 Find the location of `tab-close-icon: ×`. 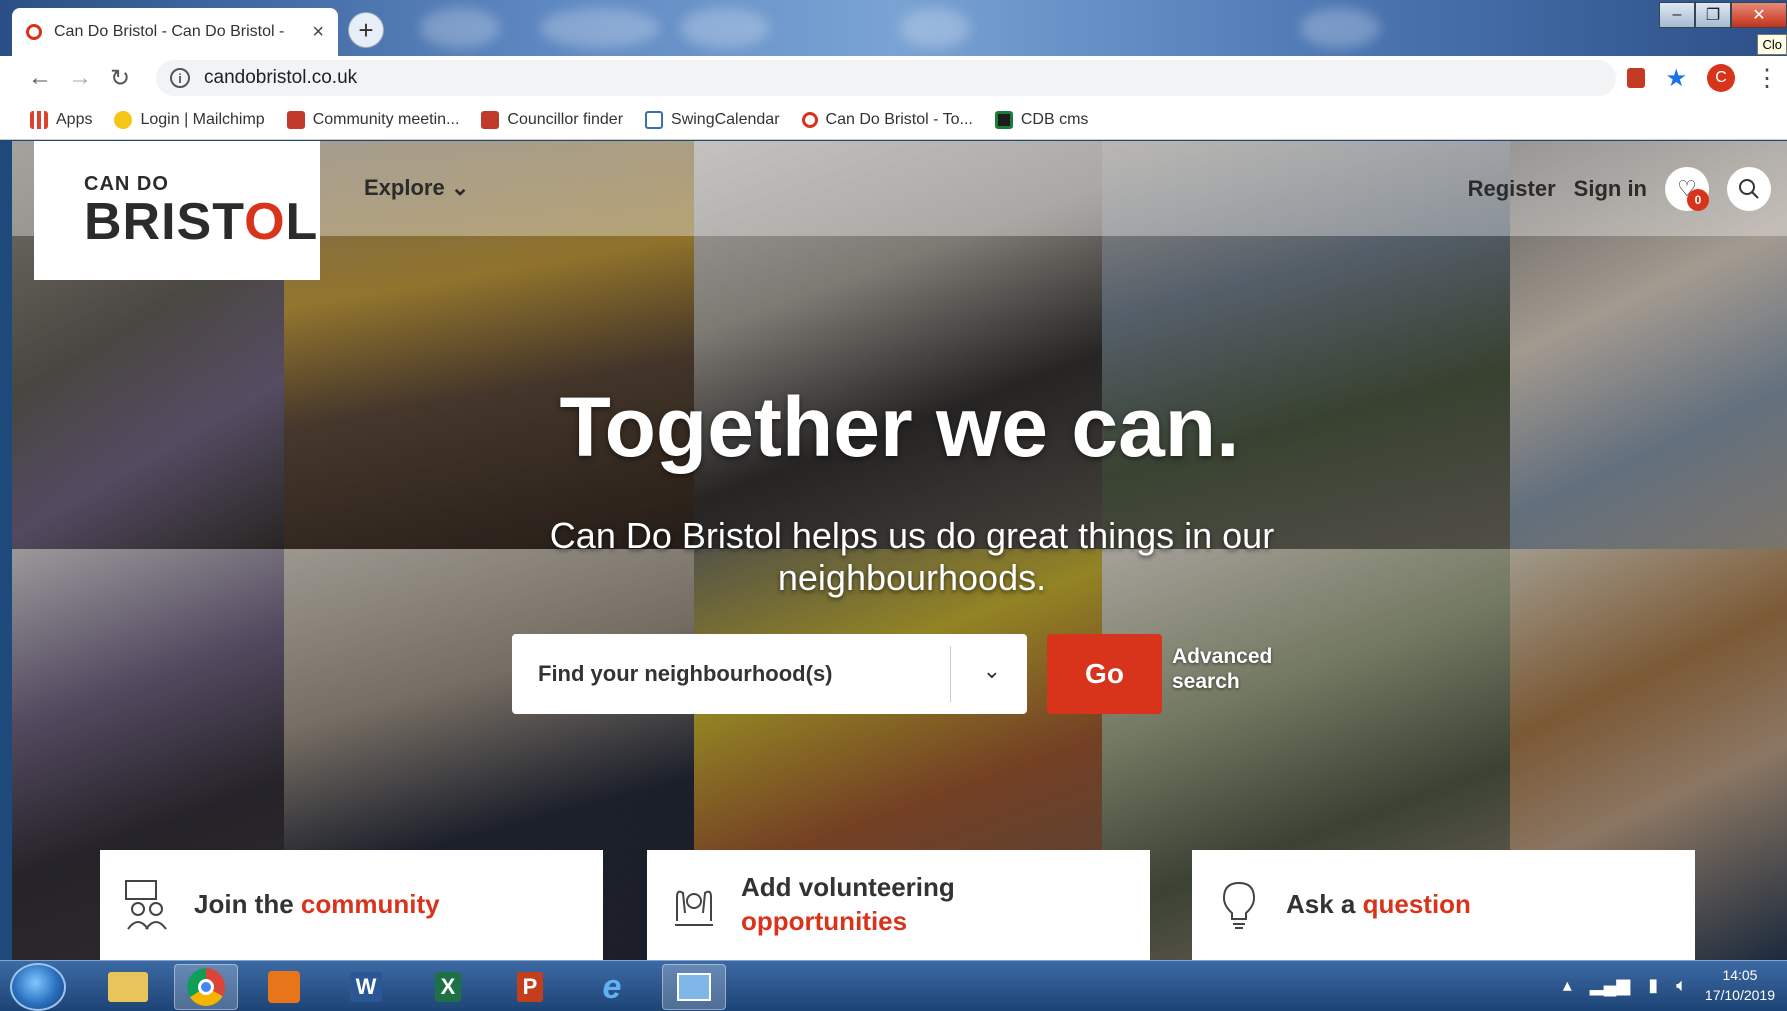

tab-close-icon: × is located at coordinates (318, 32).